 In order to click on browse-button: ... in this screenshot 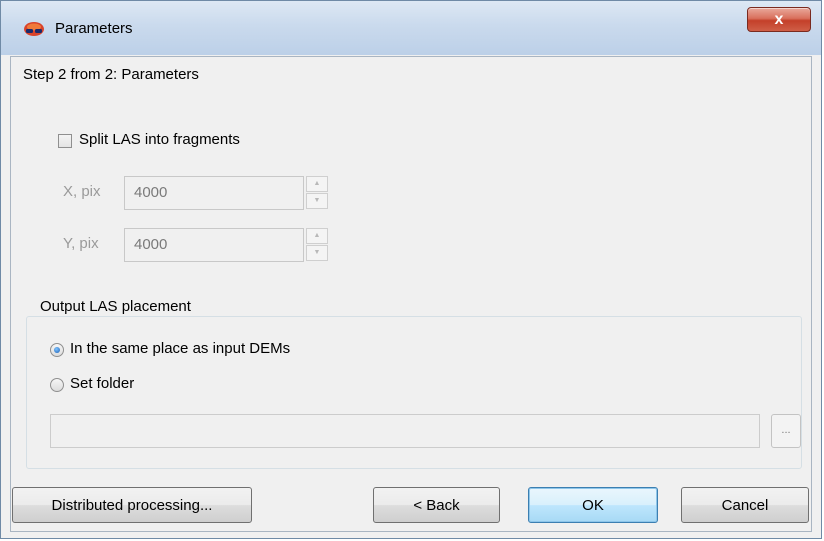, I will do `click(786, 431)`.